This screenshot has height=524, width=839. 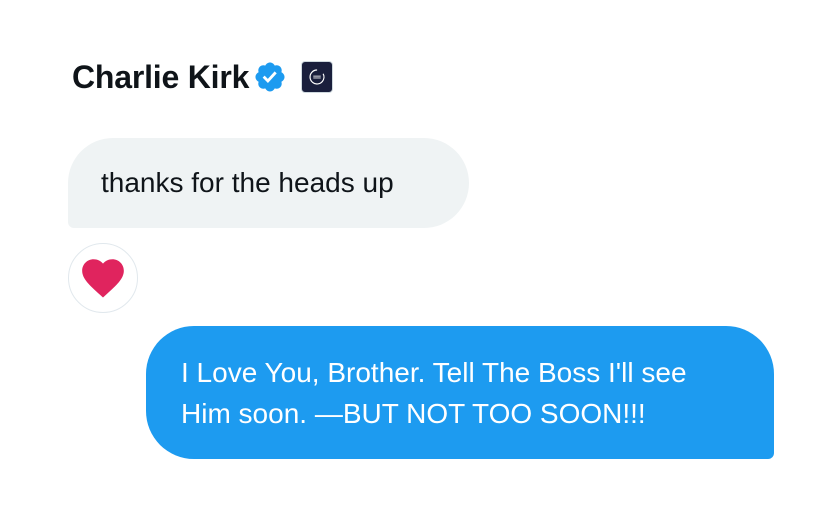 What do you see at coordinates (247, 183) in the screenshot?
I see `received-message-text: thanks for the heads up` at bounding box center [247, 183].